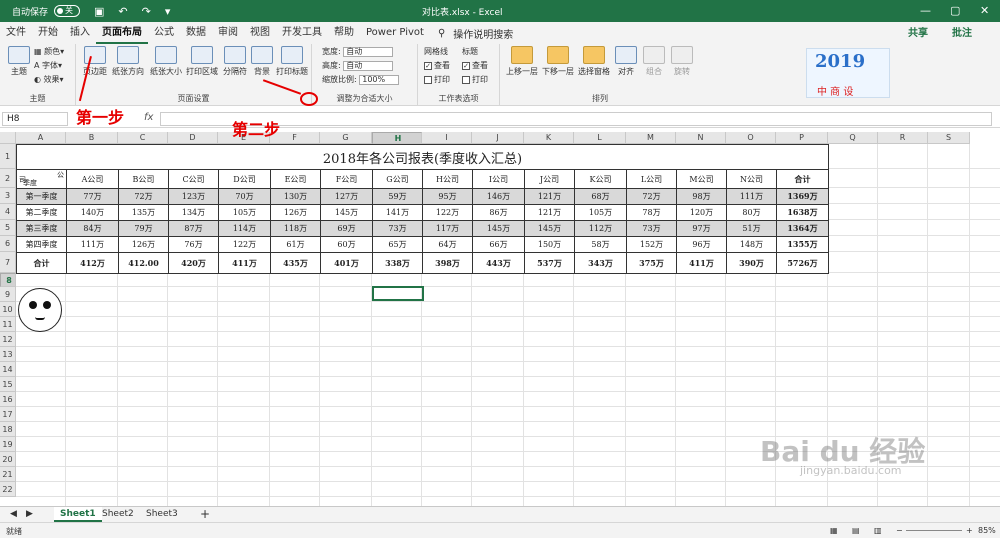 The height and width of the screenshot is (538, 1000). Describe the element at coordinates (92, 196) in the screenshot. I see `data-cell: 77万` at that location.